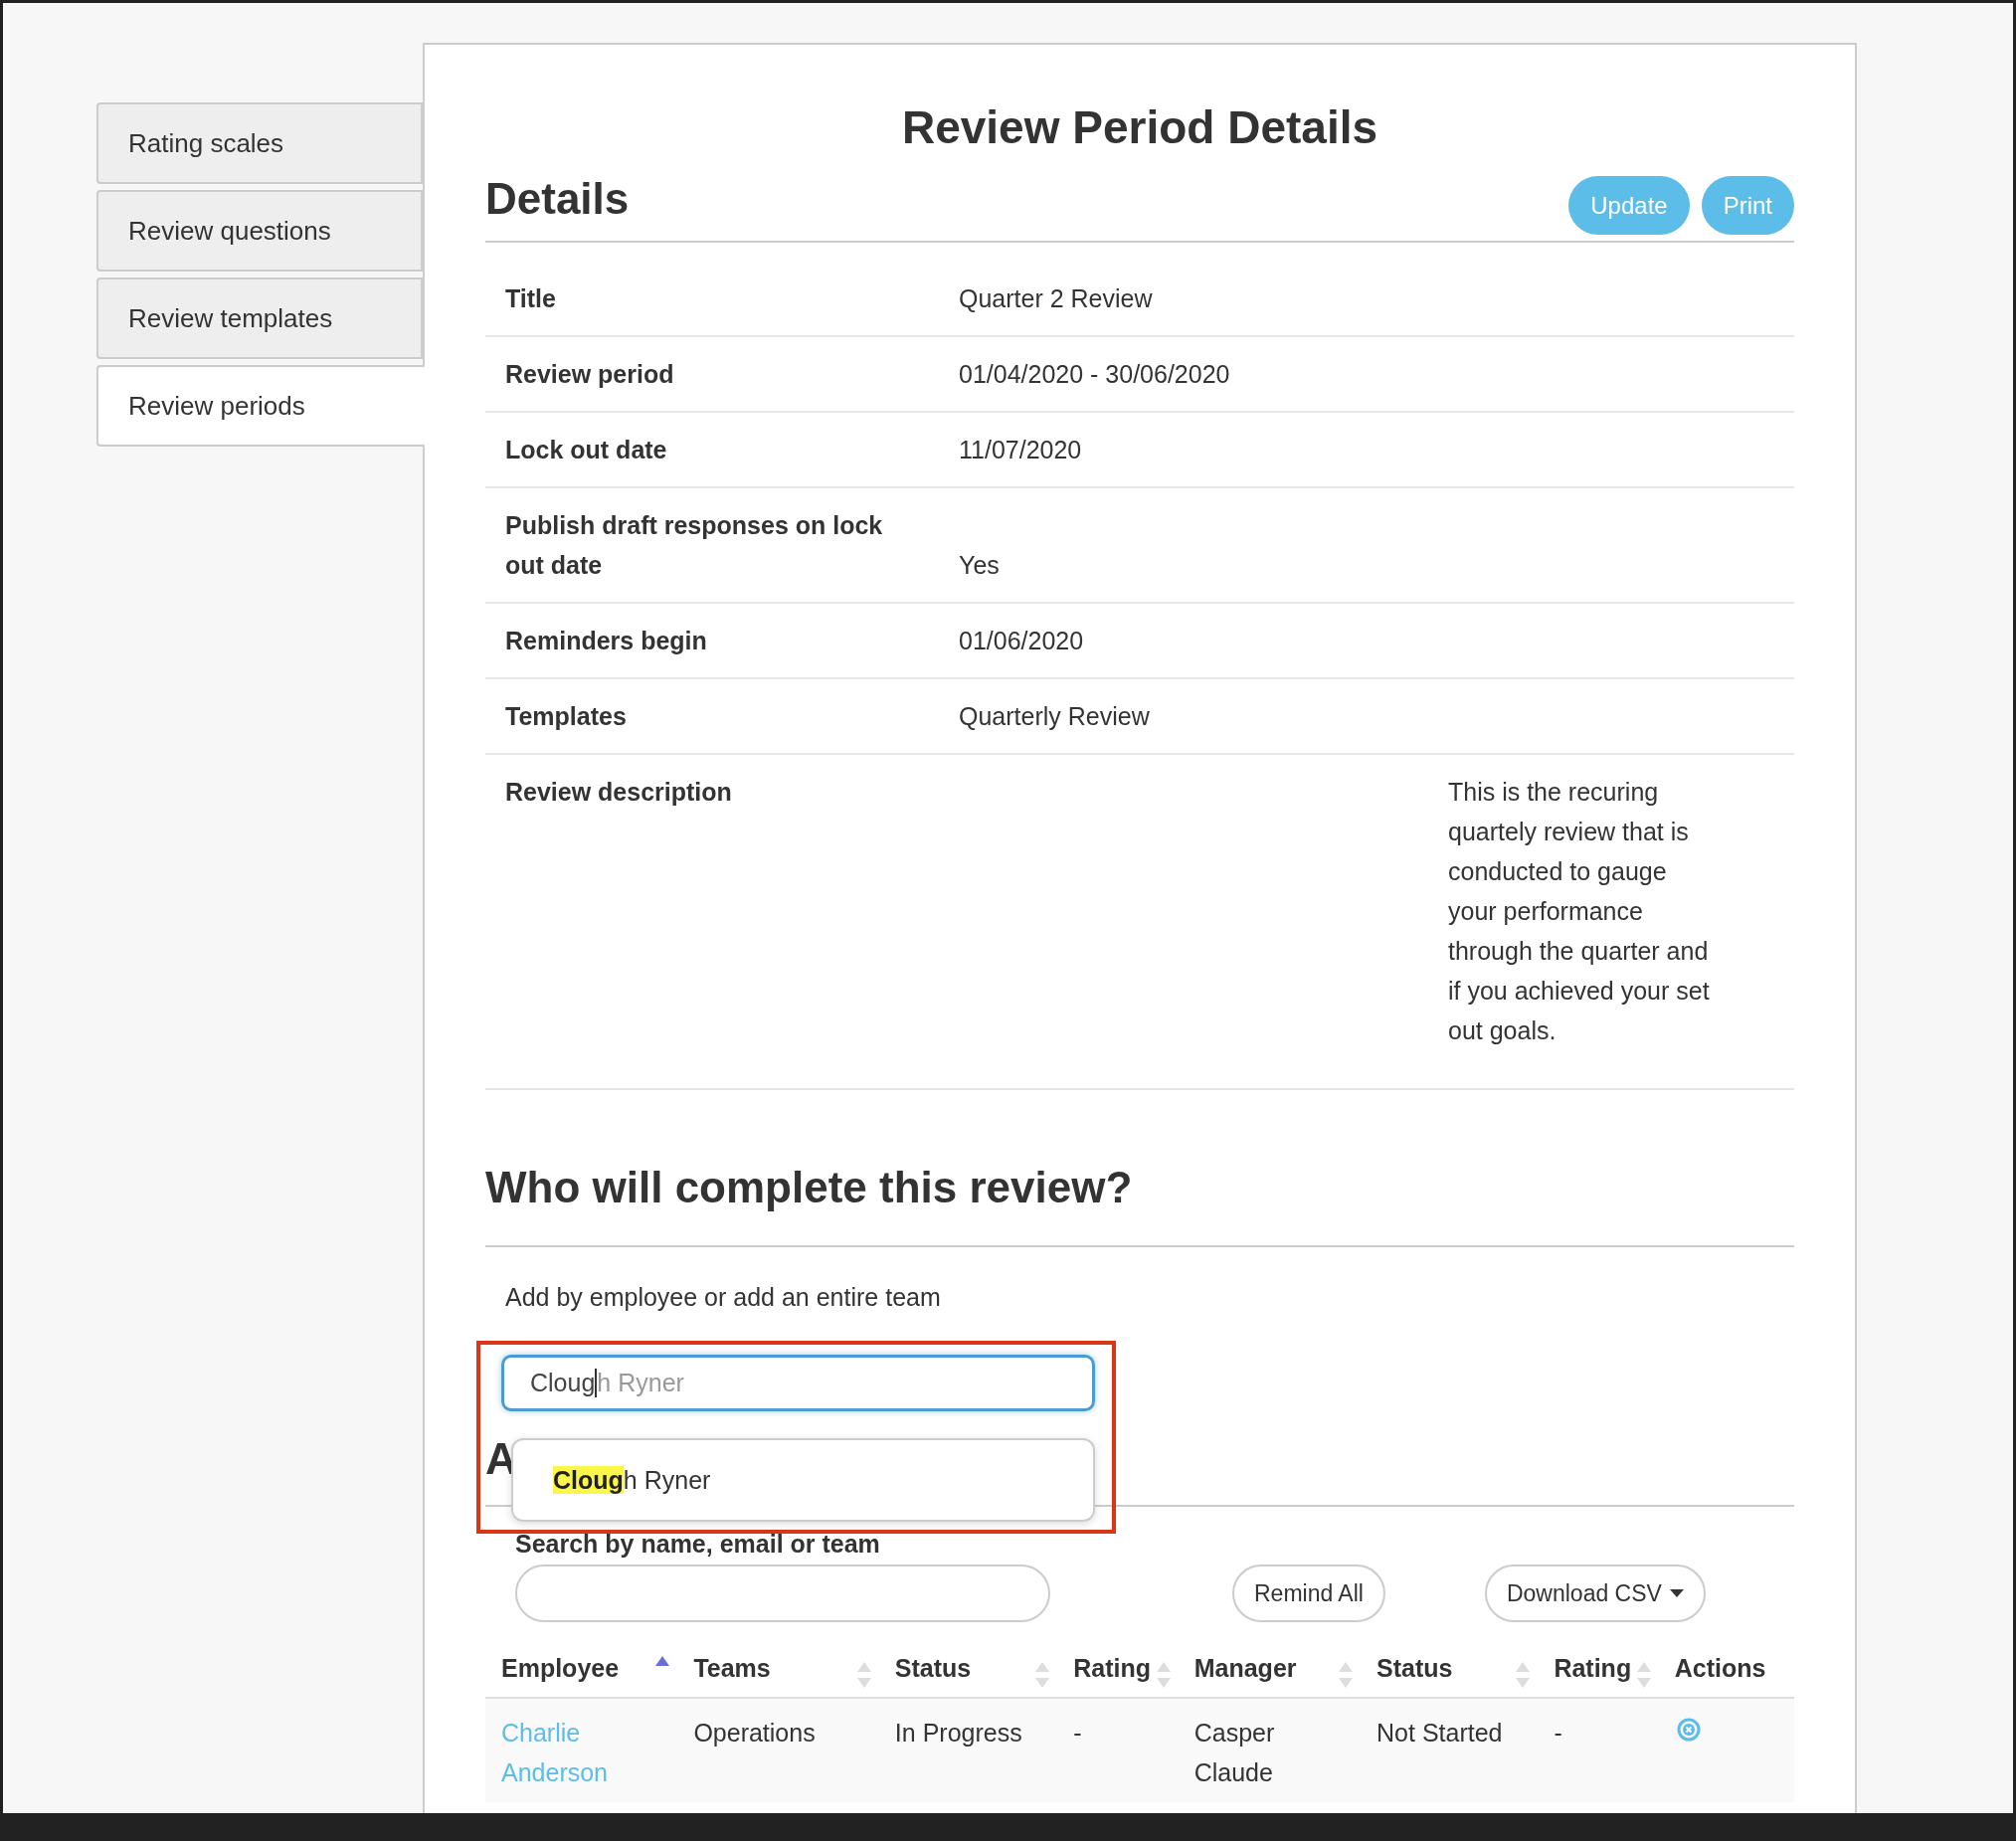 The width and height of the screenshot is (2016, 1841). Describe the element at coordinates (723, 1297) in the screenshot. I see `hint-text: Add by employee or add an entire team` at that location.